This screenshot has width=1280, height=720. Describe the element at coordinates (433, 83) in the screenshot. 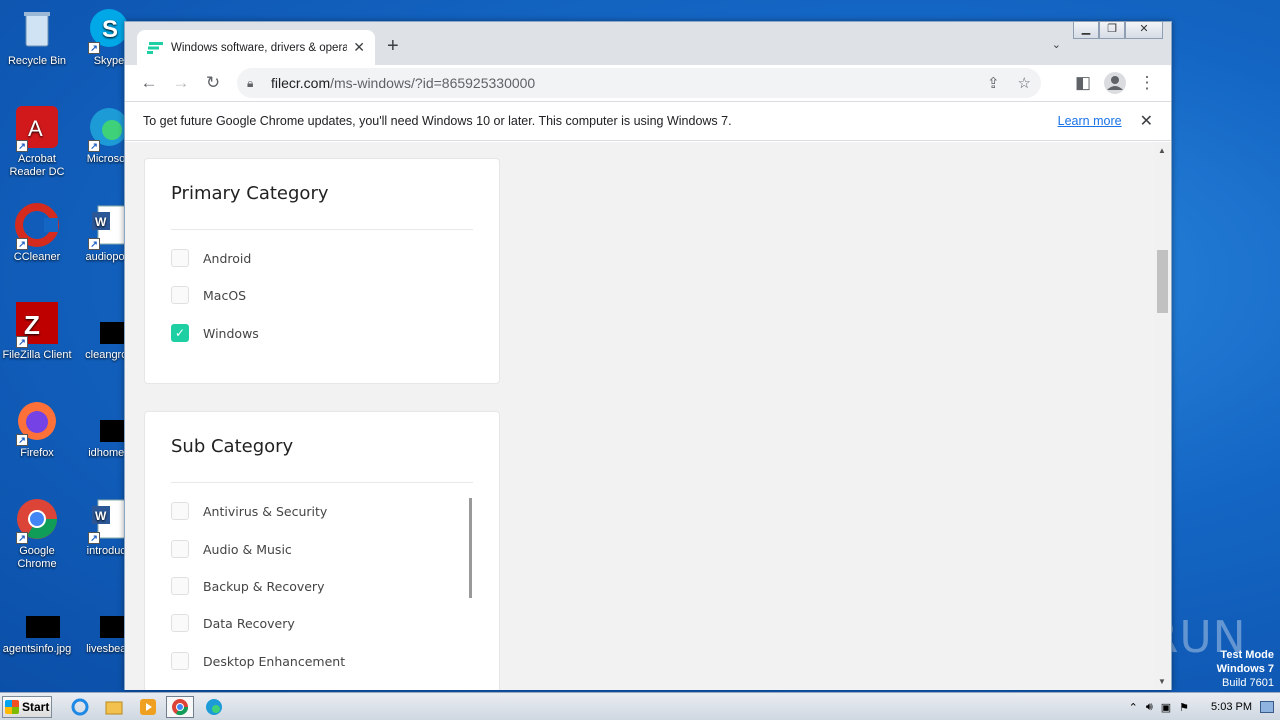

I see `url-path: /ms-windows/?id=865925330000` at that location.